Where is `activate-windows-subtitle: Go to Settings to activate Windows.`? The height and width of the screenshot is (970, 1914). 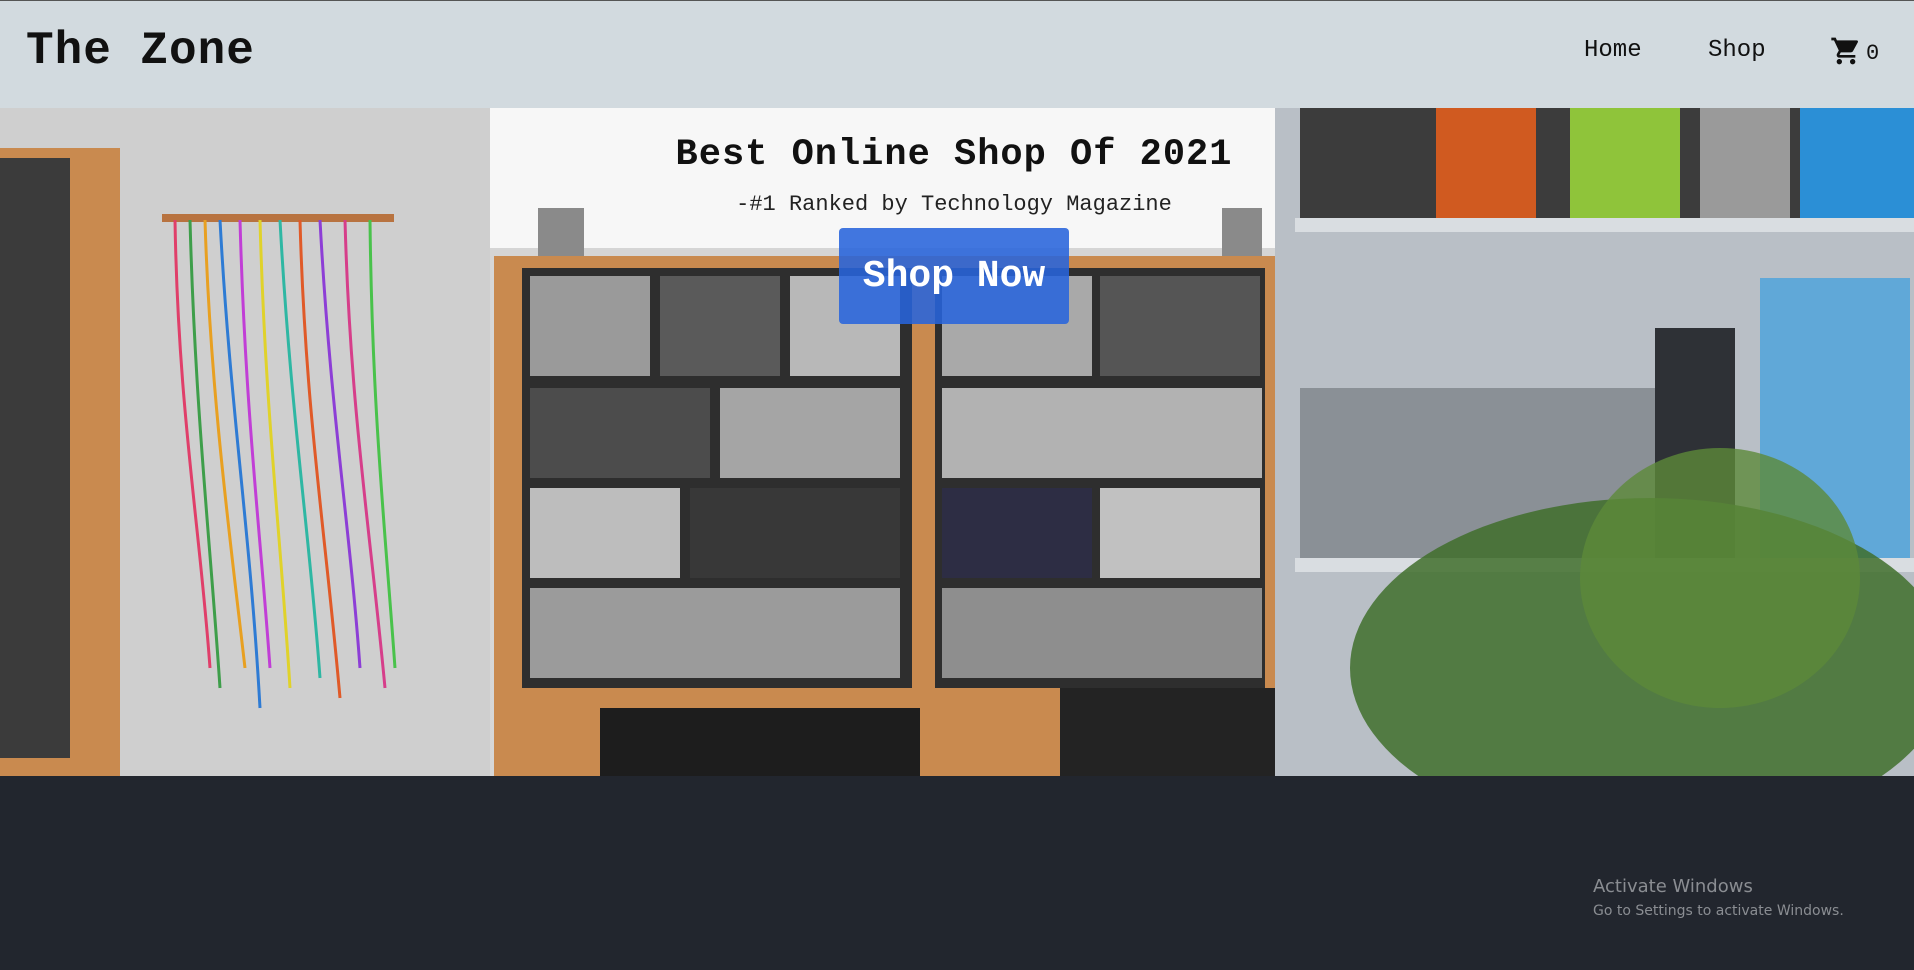 activate-windows-subtitle: Go to Settings to activate Windows. is located at coordinates (1718, 911).